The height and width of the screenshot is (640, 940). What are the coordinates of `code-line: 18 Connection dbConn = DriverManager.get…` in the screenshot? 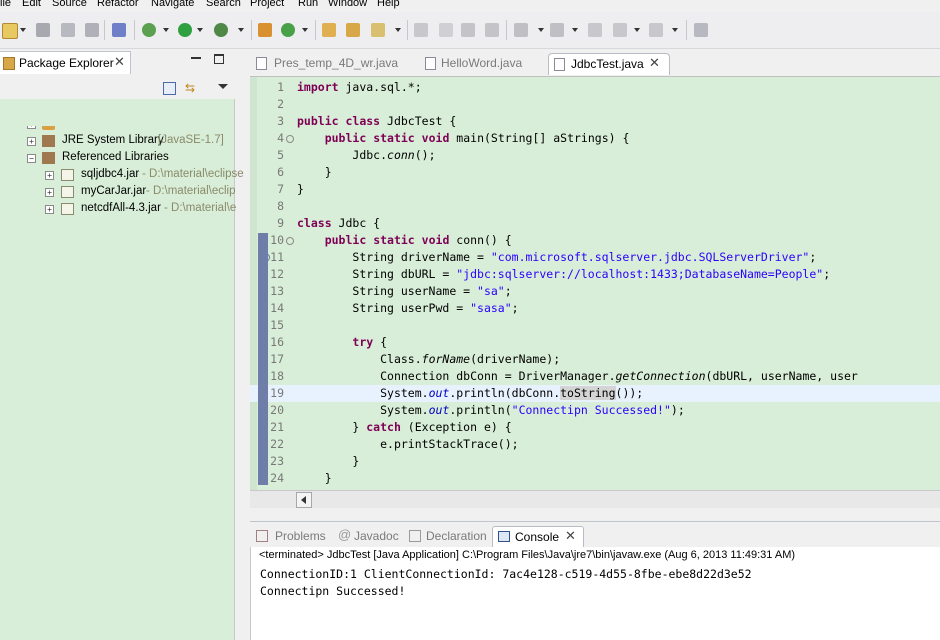 It's located at (564, 376).